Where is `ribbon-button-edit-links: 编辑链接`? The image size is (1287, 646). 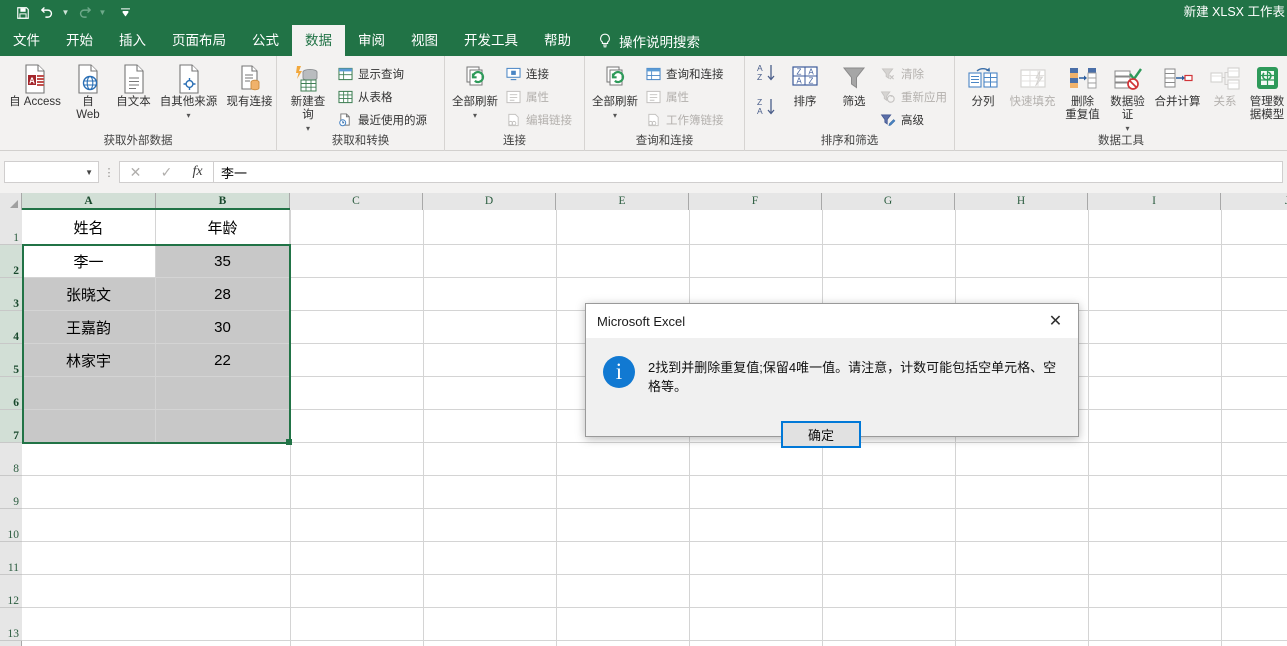
ribbon-button-edit-links: 编辑链接 is located at coordinates (538, 120).